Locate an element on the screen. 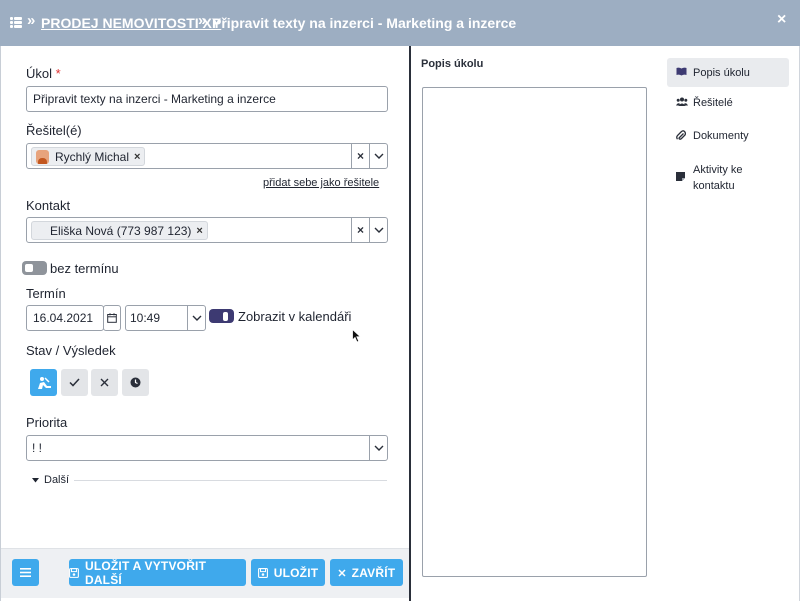 The width and height of the screenshot is (800, 601). status-label: Stav / Výsledek is located at coordinates (71, 350).